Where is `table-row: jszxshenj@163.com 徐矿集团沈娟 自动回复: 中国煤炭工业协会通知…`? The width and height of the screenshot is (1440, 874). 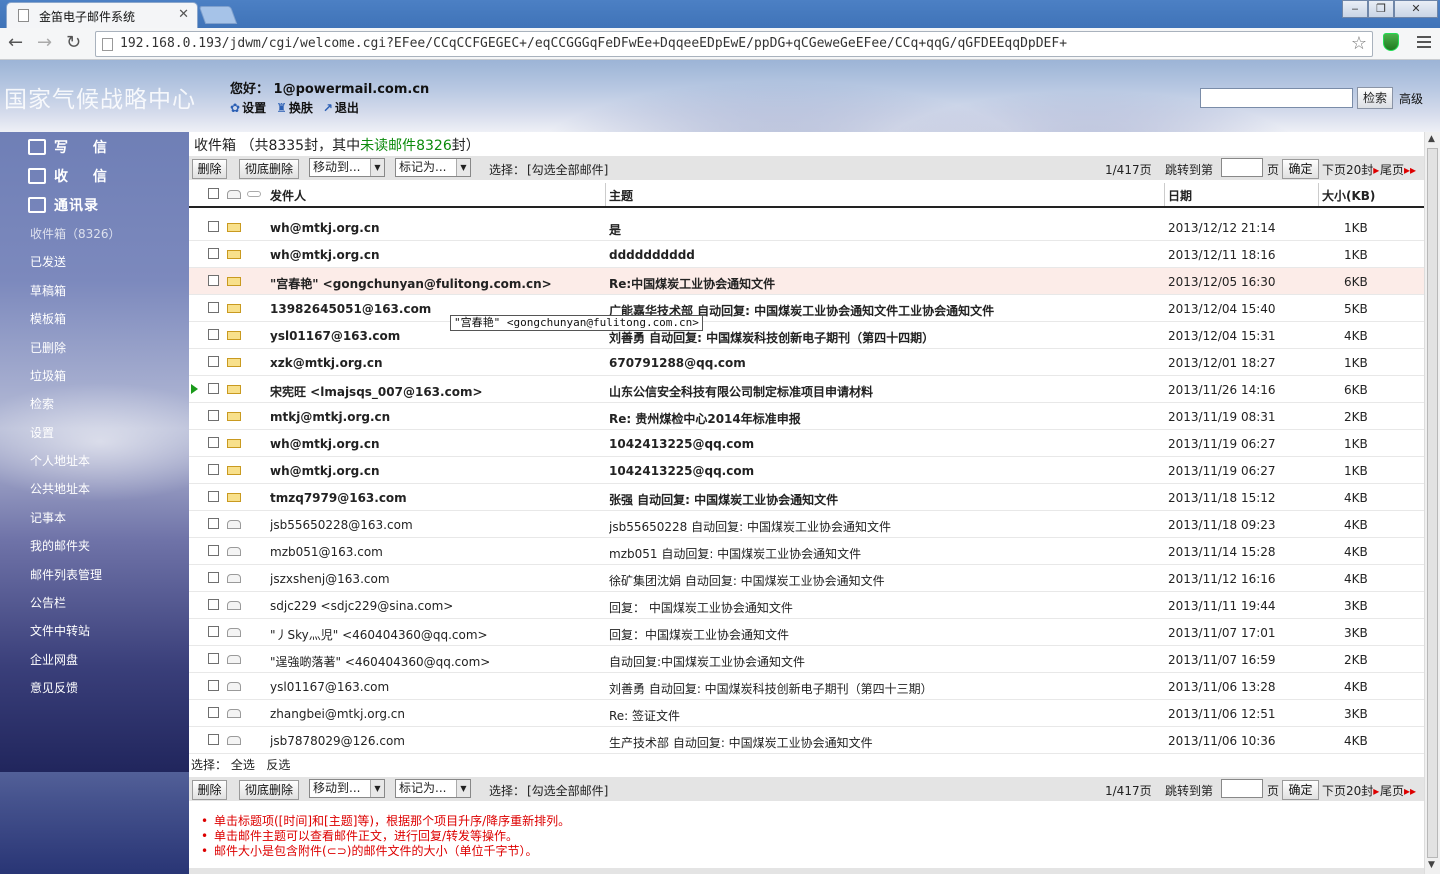 table-row: jszxshenj@163.com 徐矿集团沈娟 自动回复: 中国煤炭工业协会通知… is located at coordinates (806, 578).